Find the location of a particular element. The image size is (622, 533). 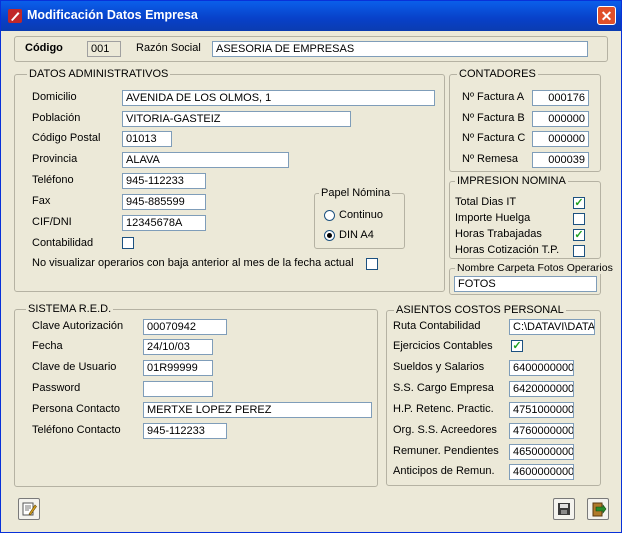

codigo-field: 001 is located at coordinates (104, 49).